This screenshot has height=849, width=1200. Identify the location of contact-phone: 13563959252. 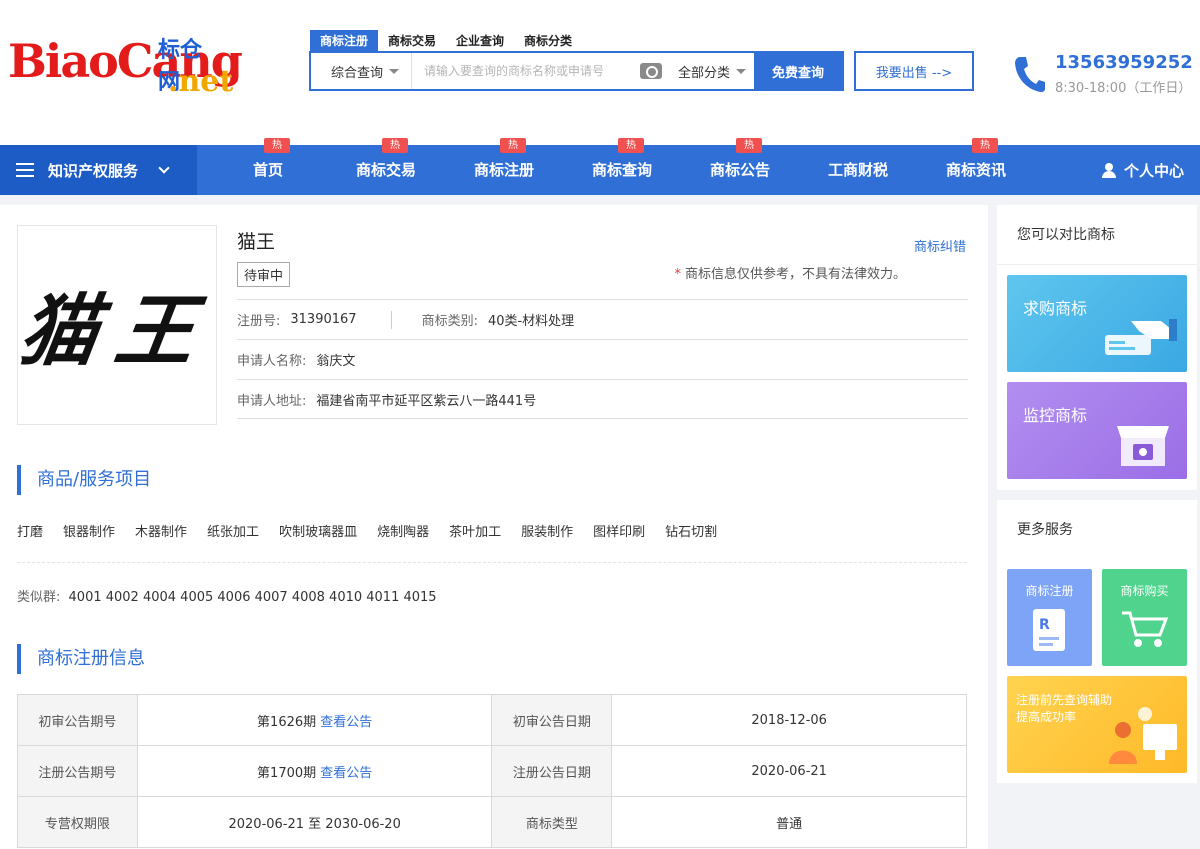
(1124, 62).